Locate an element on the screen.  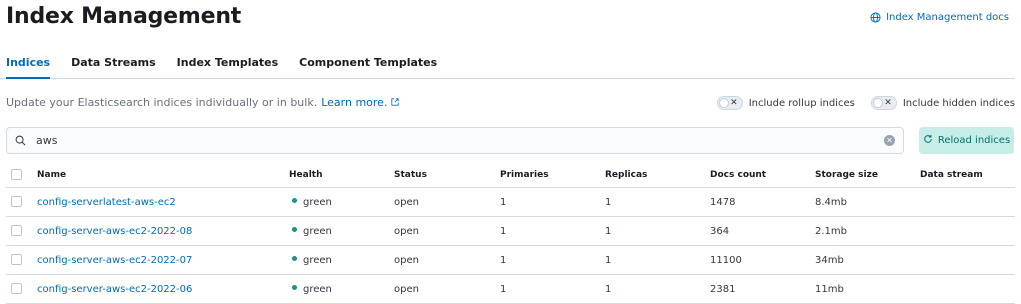
globe-icon is located at coordinates (875, 17).